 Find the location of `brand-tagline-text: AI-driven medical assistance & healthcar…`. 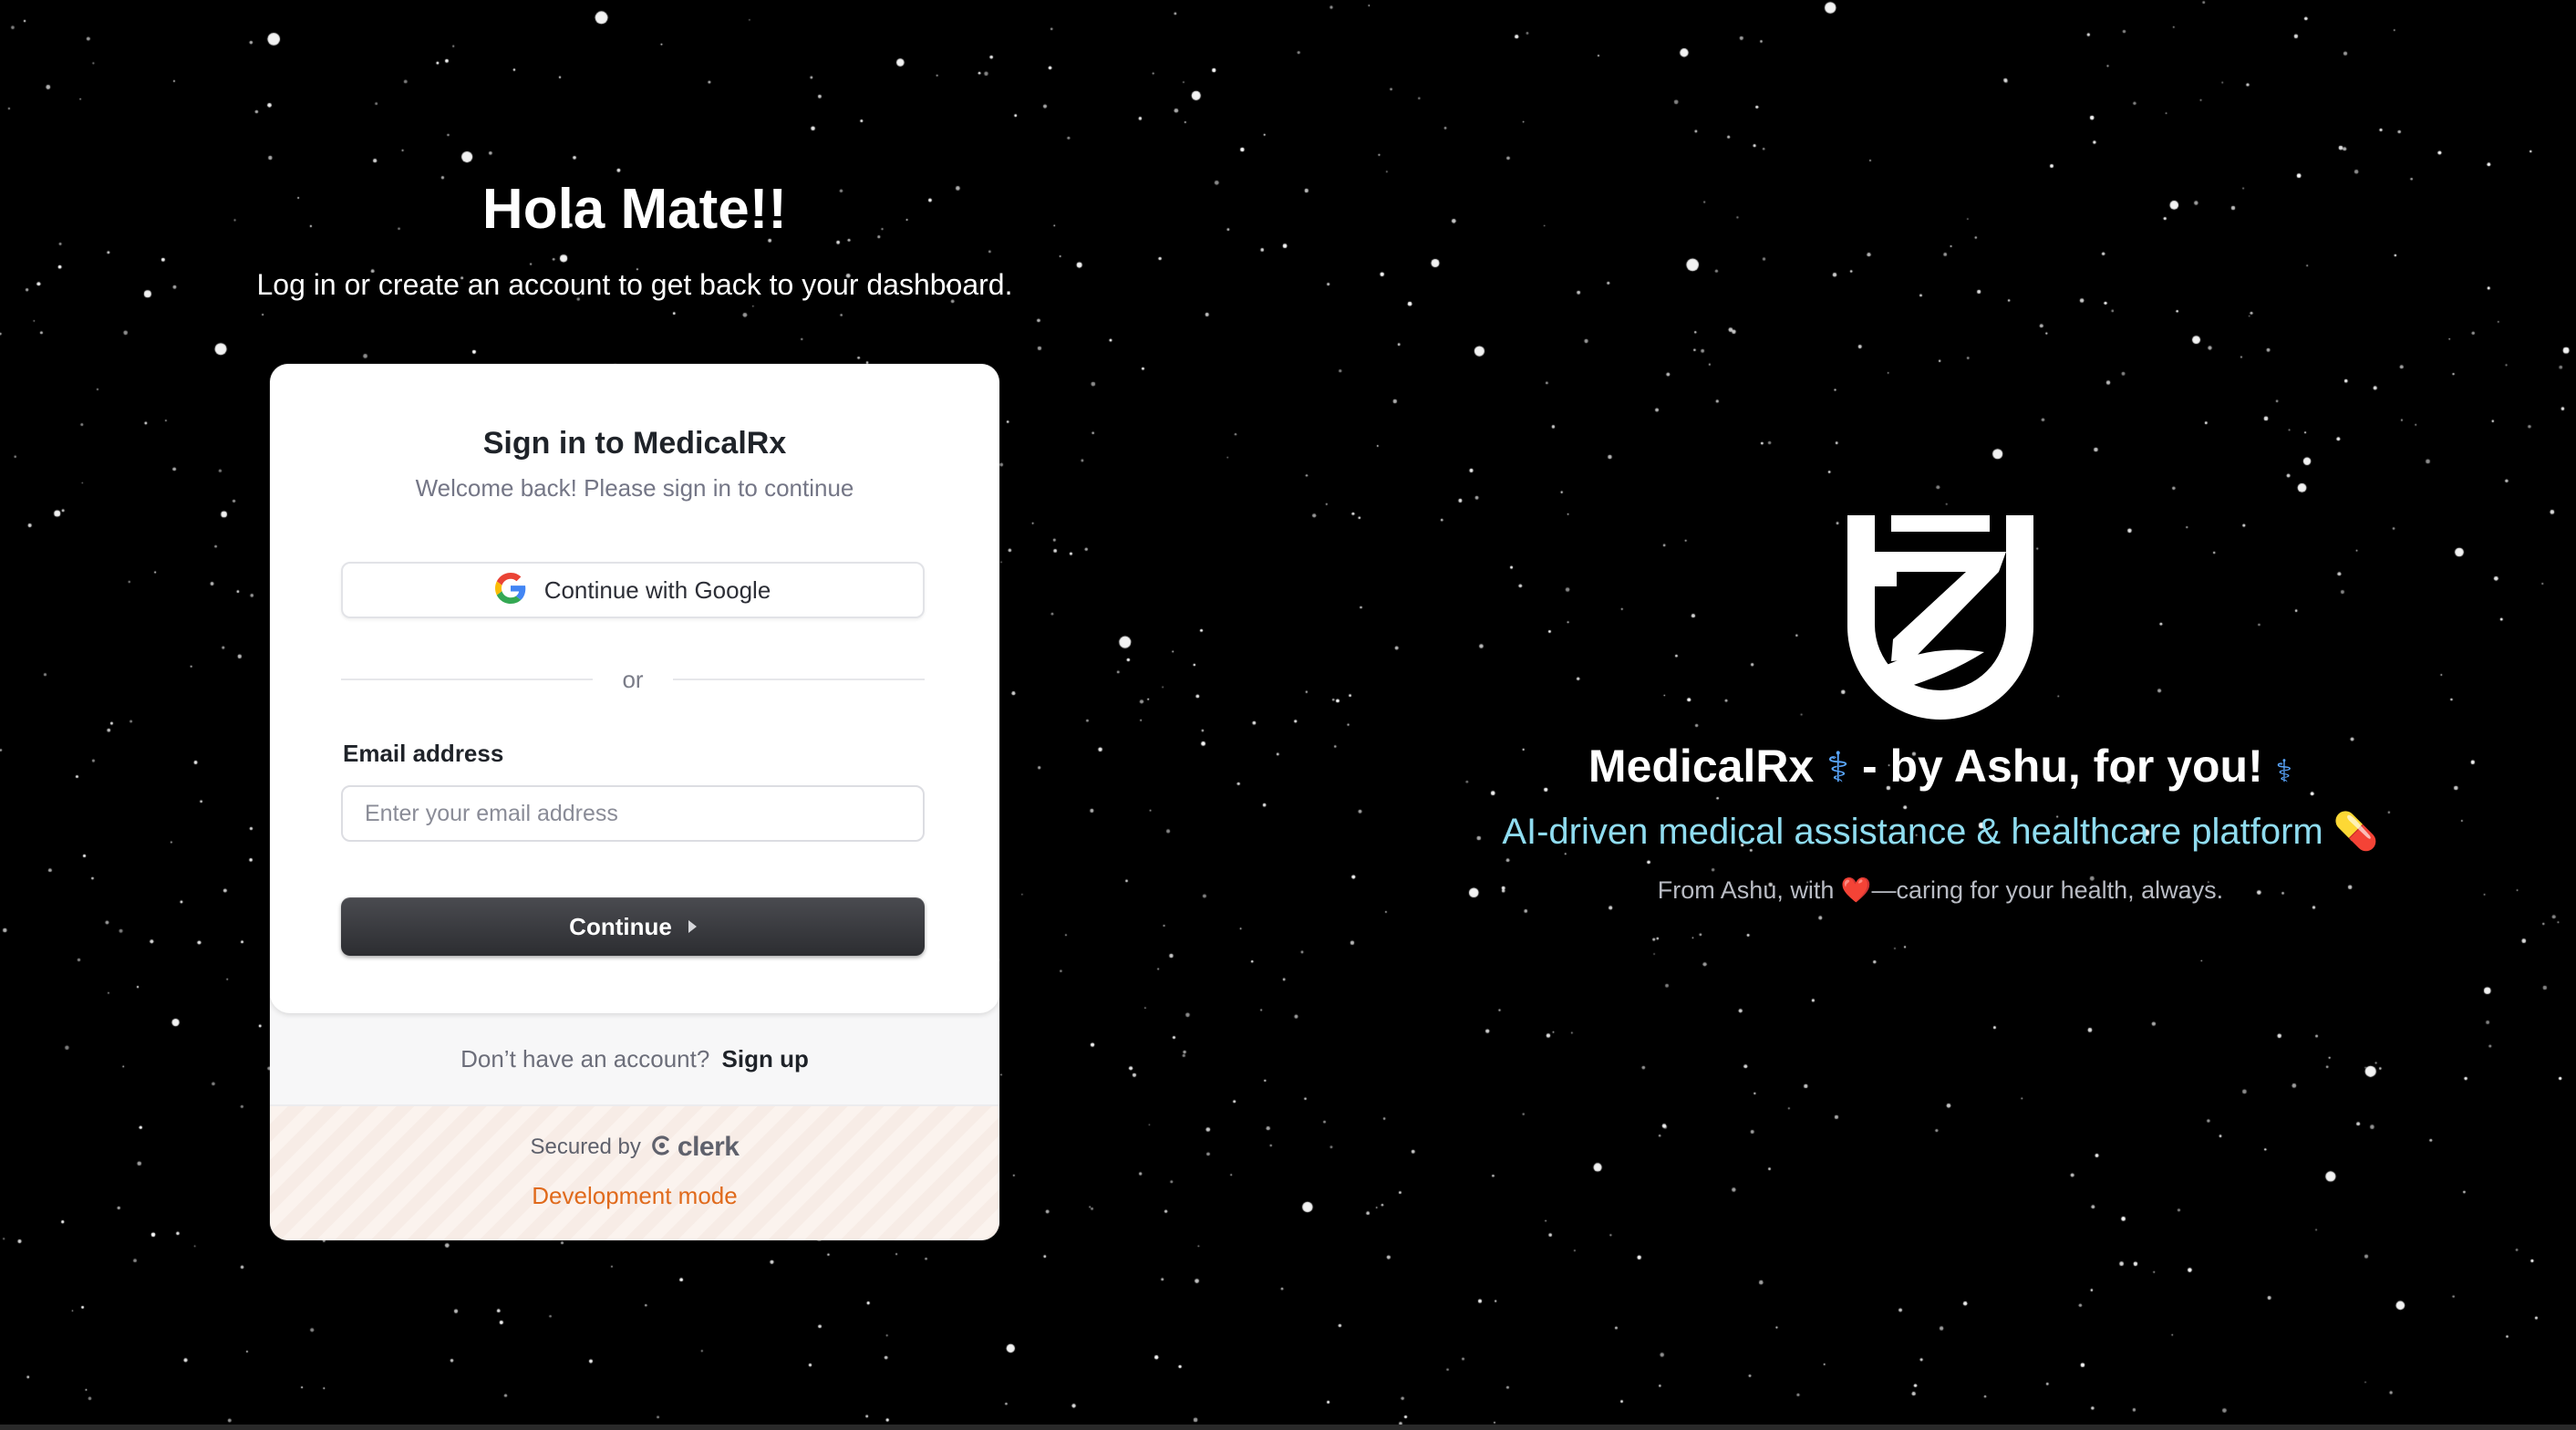

brand-tagline-text: AI-driven medical assistance & healthcar… is located at coordinates (1912, 832).